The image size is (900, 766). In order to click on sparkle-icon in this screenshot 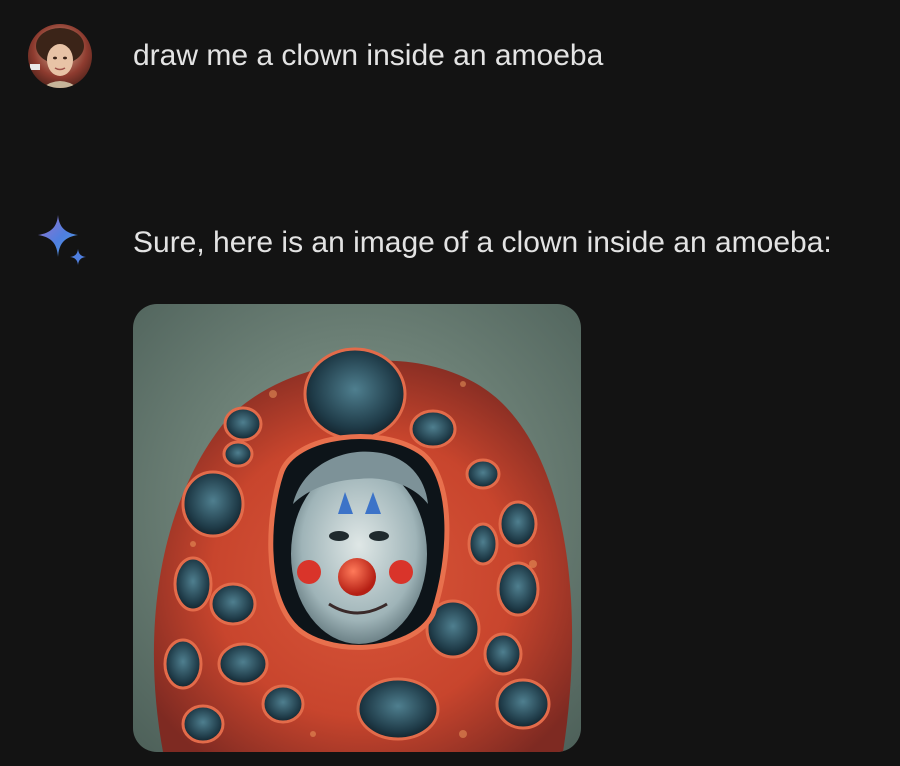, I will do `click(62, 243)`.